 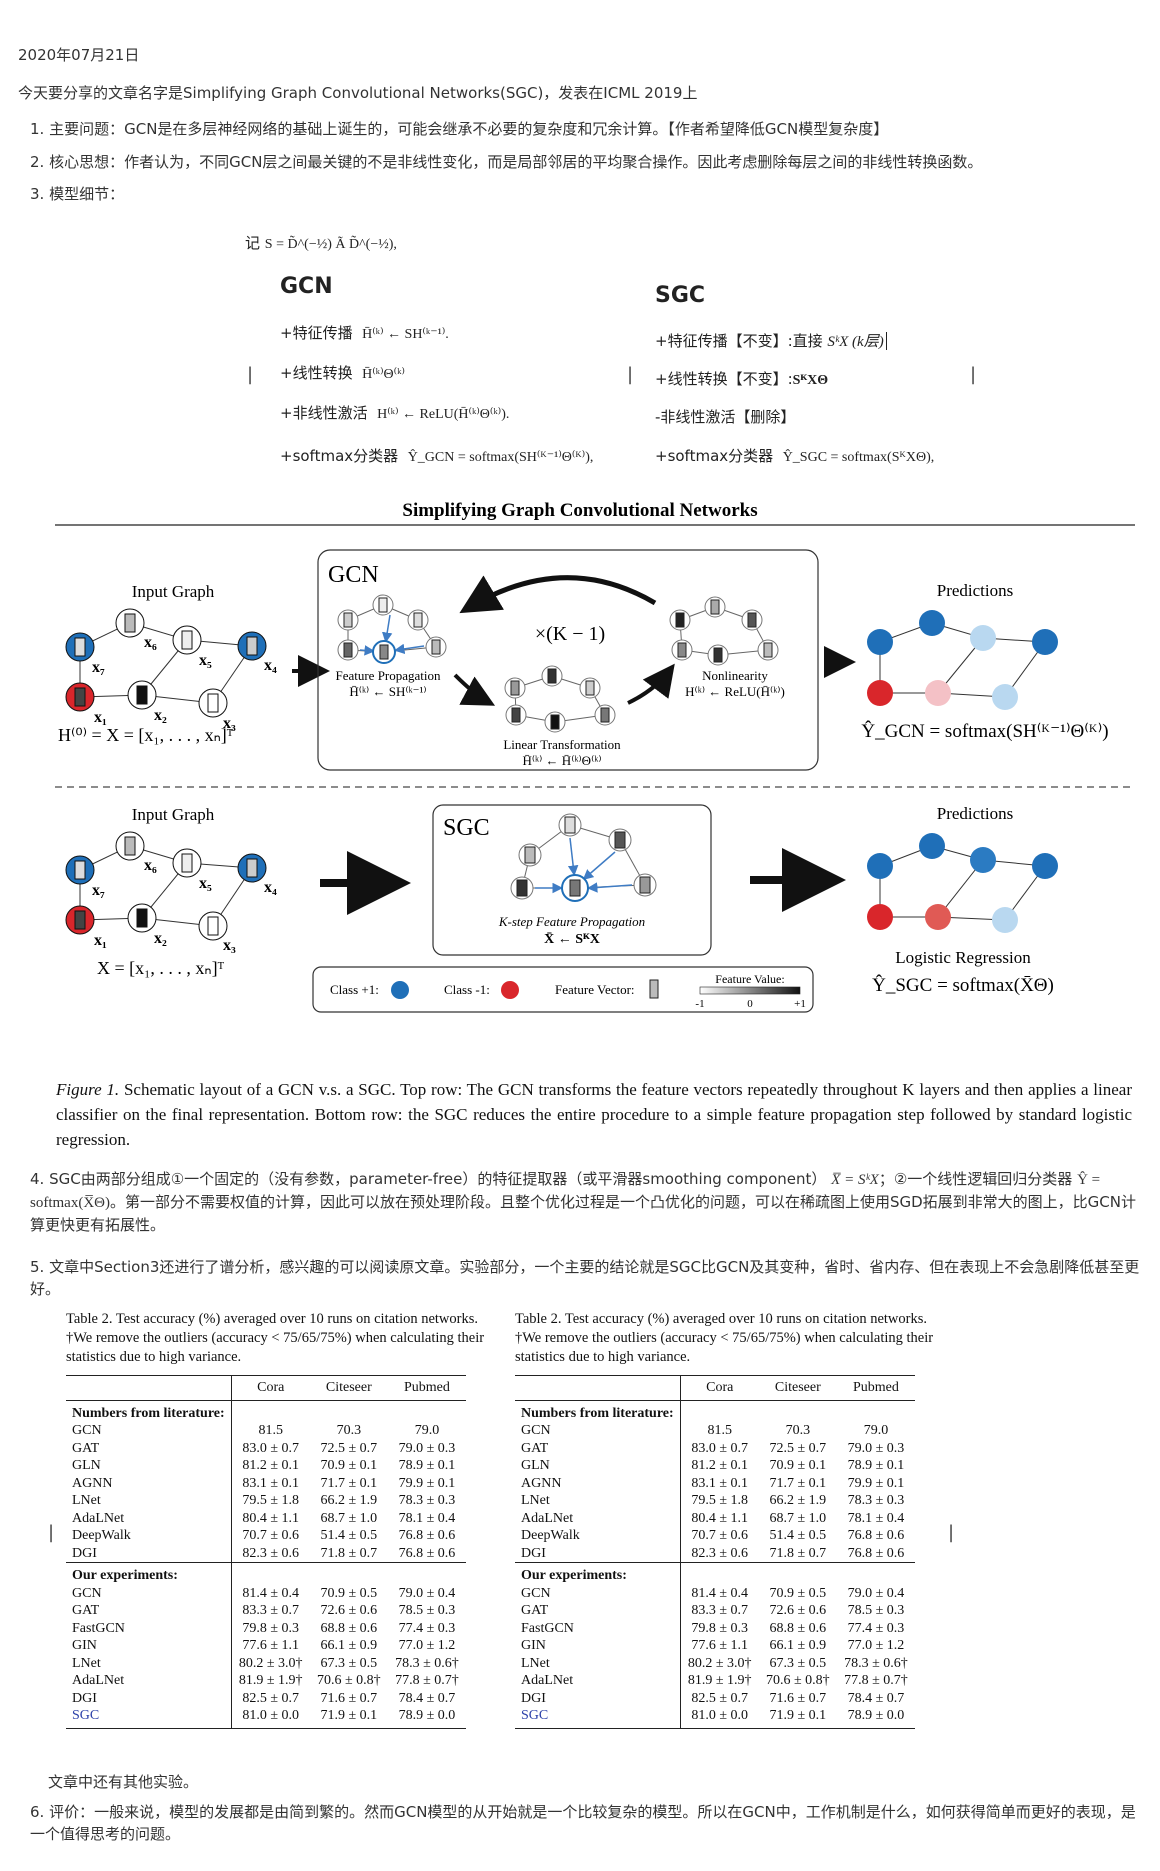 What do you see at coordinates (270, 1388) in the screenshot?
I see `column-header: Cora` at bounding box center [270, 1388].